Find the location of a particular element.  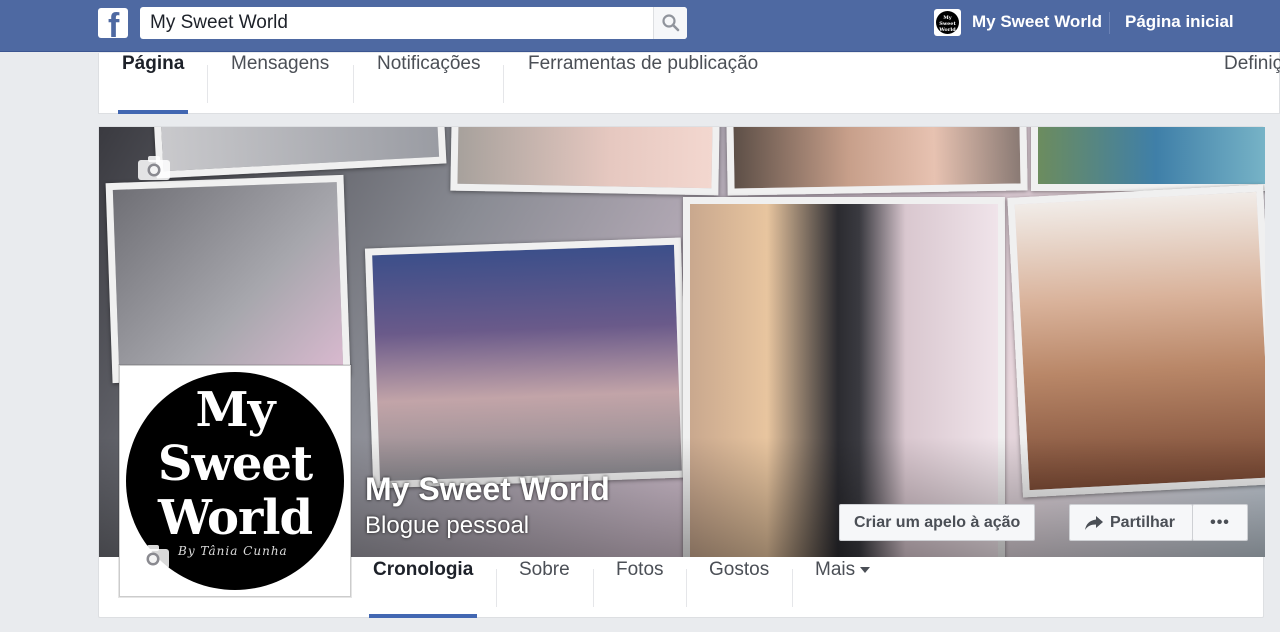

tab-ferramentas-publicacao: Ferramentas de publicação is located at coordinates (643, 83).